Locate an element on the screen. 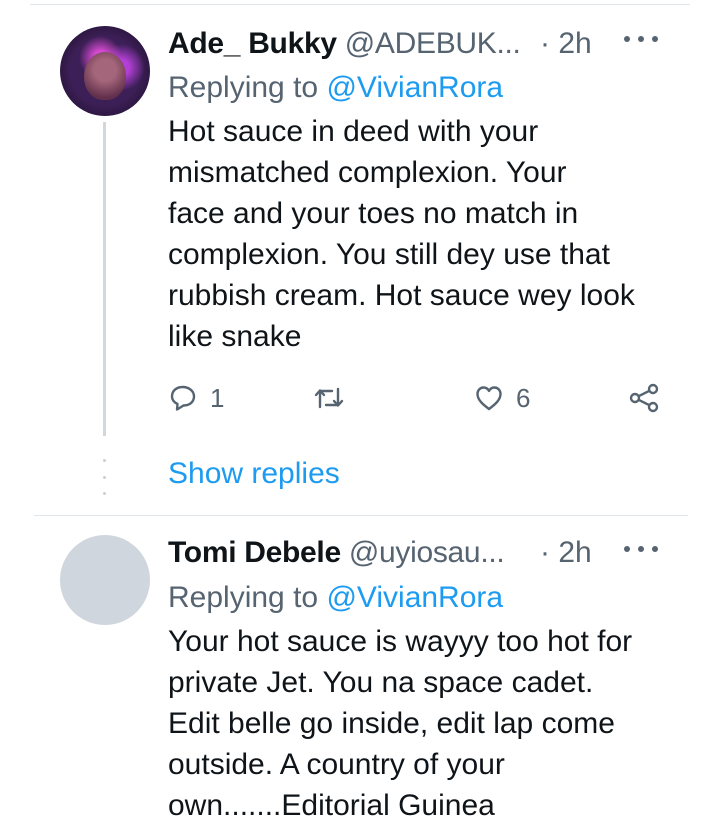 The width and height of the screenshot is (720, 840). retweet-button is located at coordinates (329, 398).